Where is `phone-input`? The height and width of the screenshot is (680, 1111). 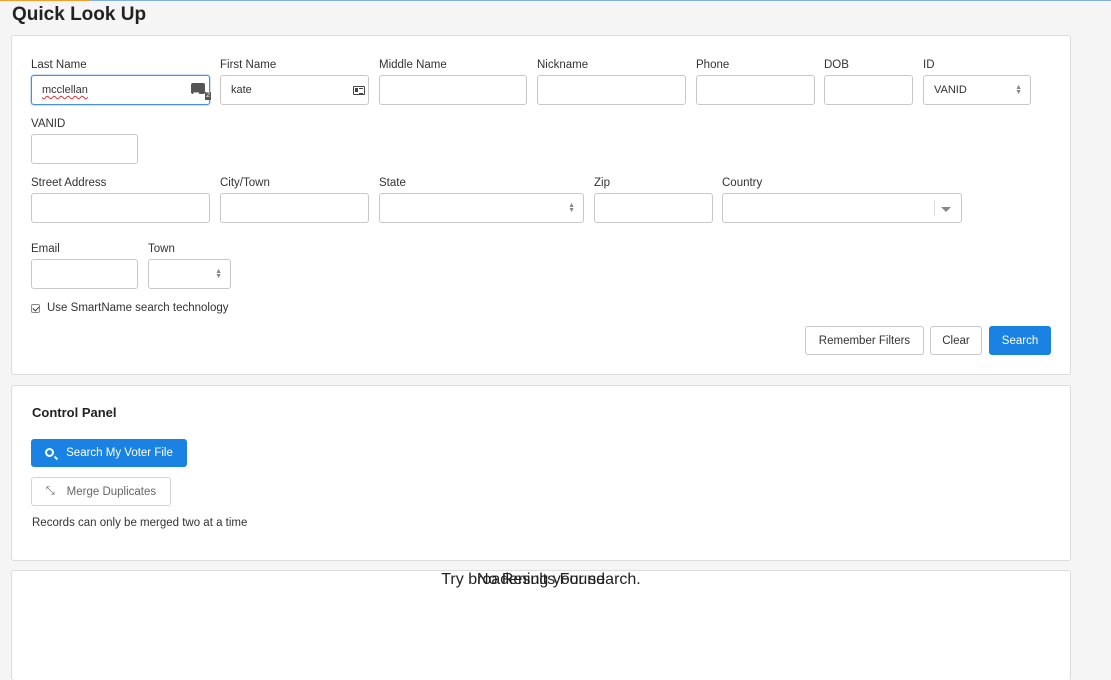
phone-input is located at coordinates (755, 90).